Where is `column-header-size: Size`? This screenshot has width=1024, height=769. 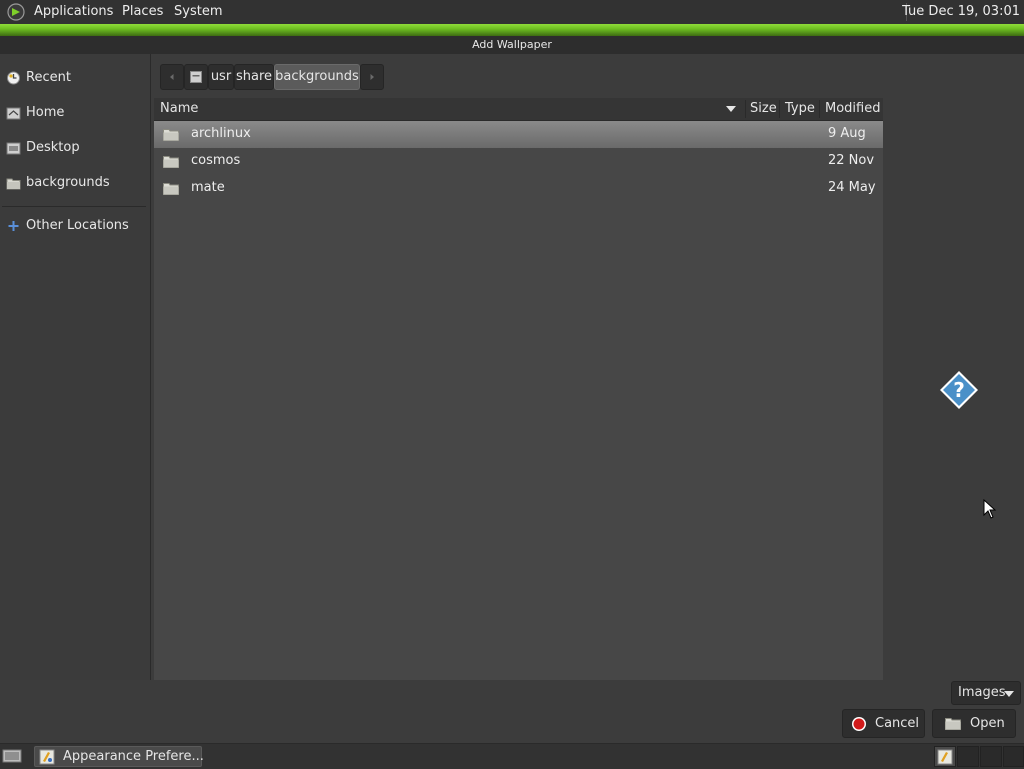 column-header-size: Size is located at coordinates (763, 108).